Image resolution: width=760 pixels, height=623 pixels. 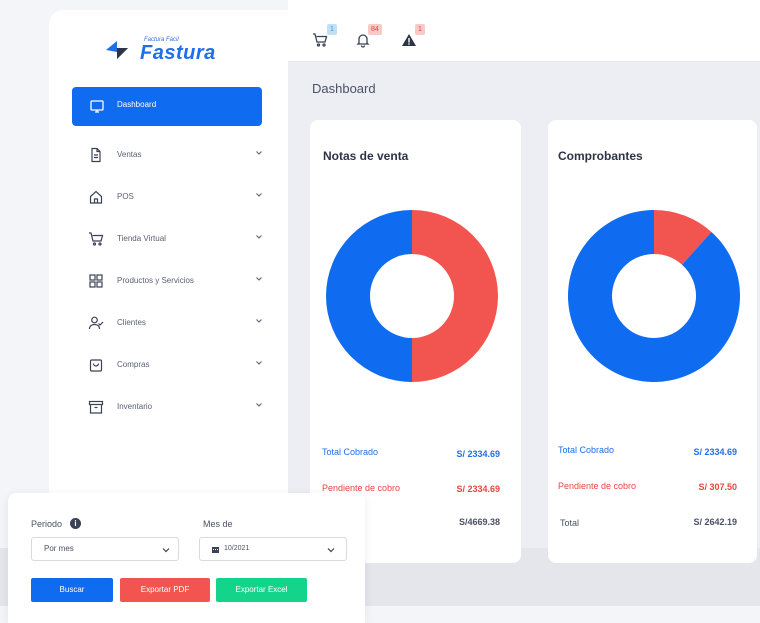 I want to click on donut-chart-comprobantes, so click(x=654, y=296).